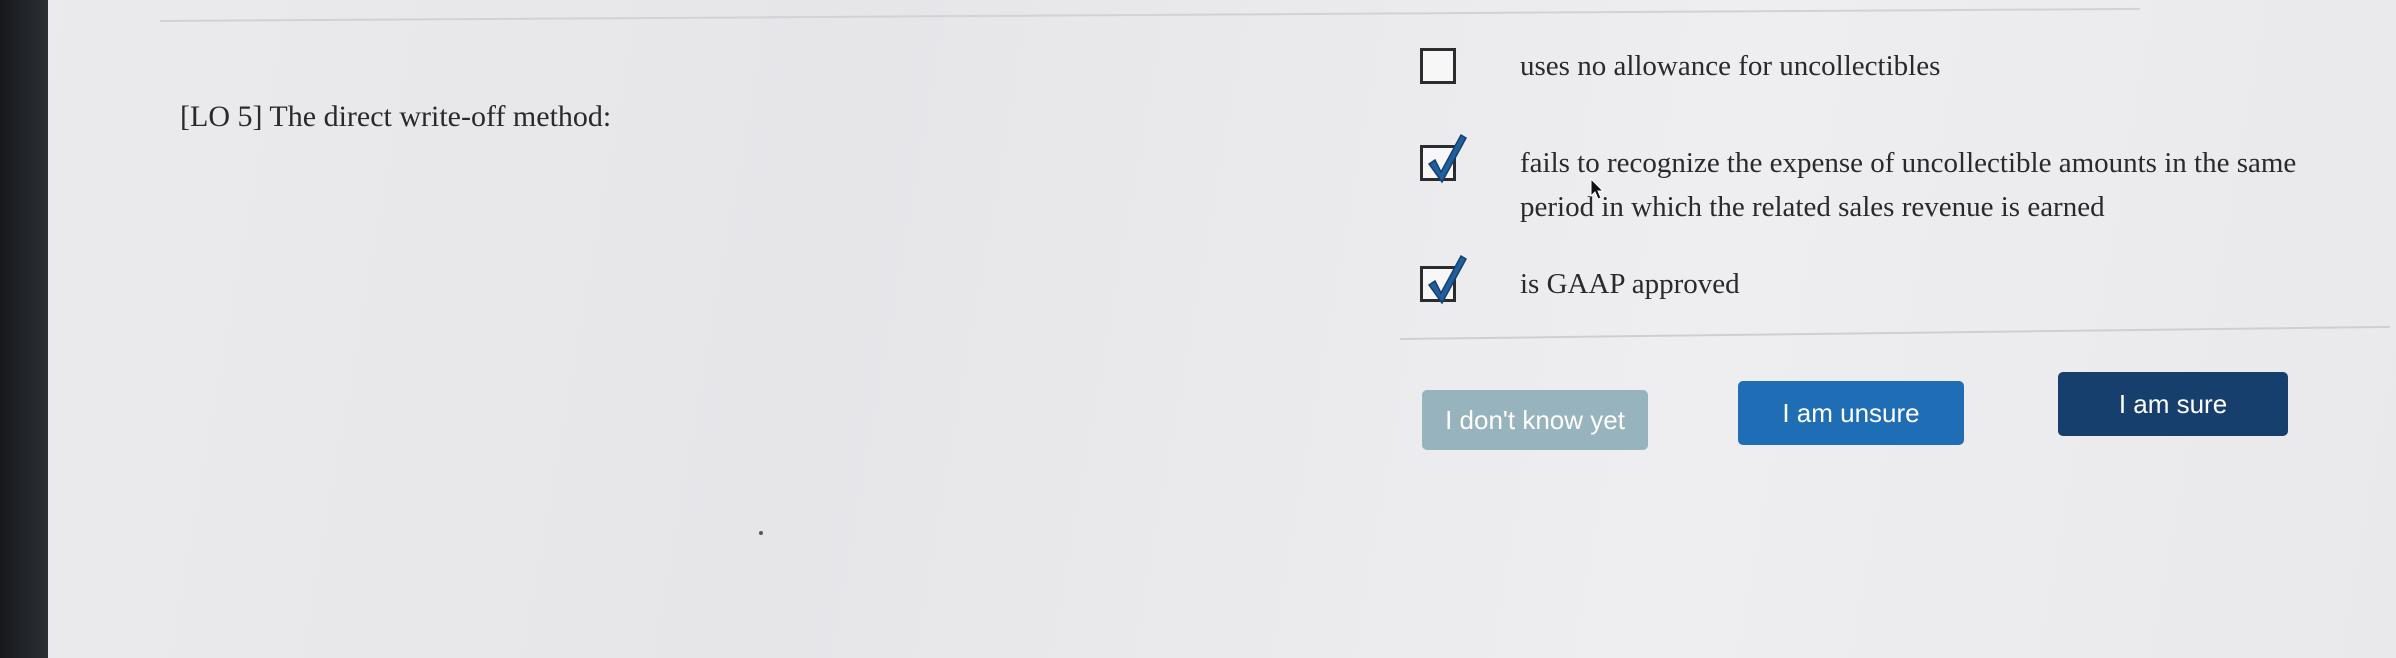  What do you see at coordinates (396, 116) in the screenshot?
I see `question-prompt: [LO 5] The direct write-off method:` at bounding box center [396, 116].